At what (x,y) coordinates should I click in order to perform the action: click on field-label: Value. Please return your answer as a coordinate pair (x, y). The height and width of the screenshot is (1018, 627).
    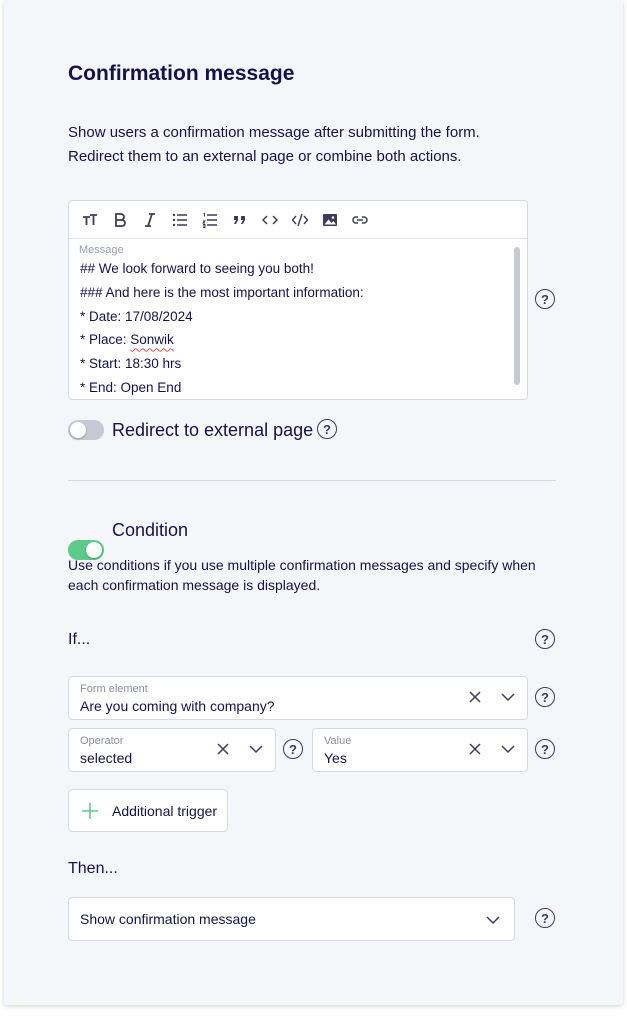
    Looking at the image, I should click on (338, 741).